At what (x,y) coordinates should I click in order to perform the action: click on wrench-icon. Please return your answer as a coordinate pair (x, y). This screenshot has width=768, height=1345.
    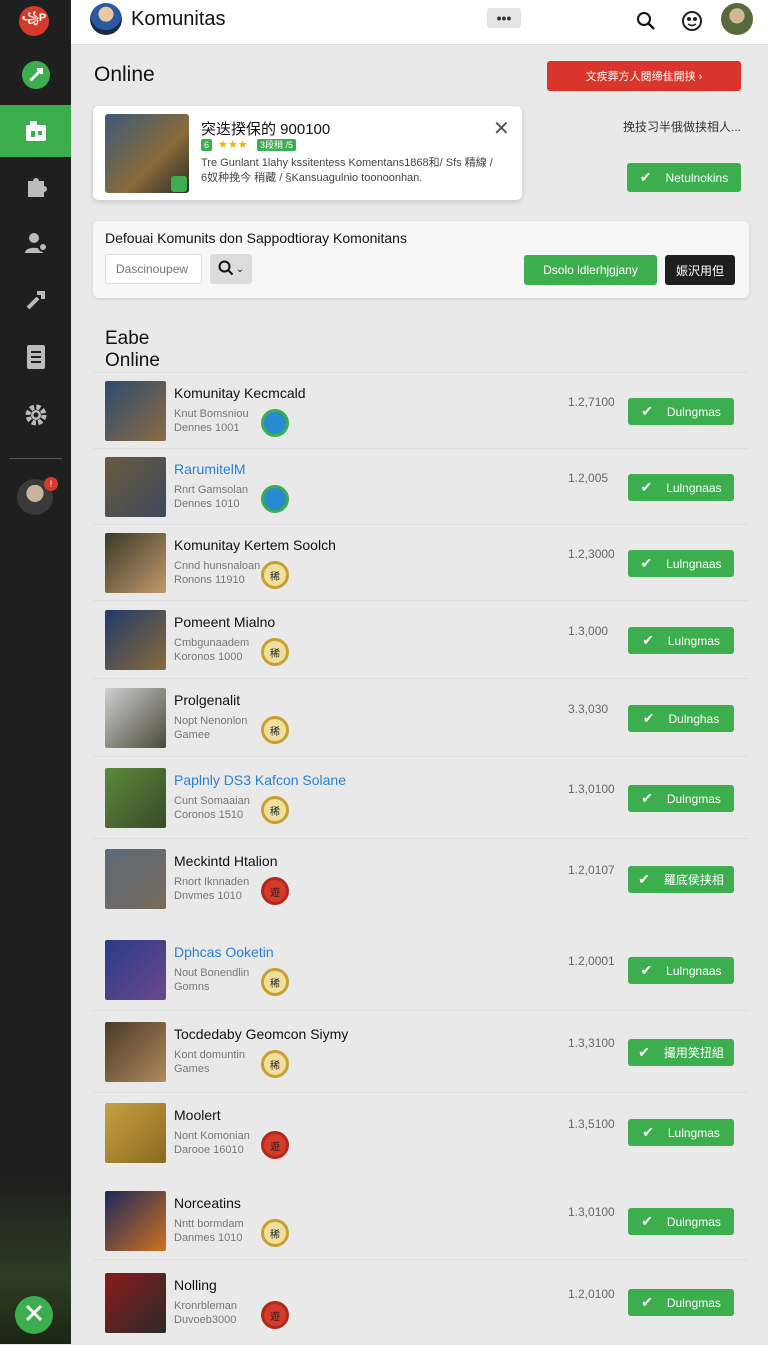
    Looking at the image, I should click on (36, 300).